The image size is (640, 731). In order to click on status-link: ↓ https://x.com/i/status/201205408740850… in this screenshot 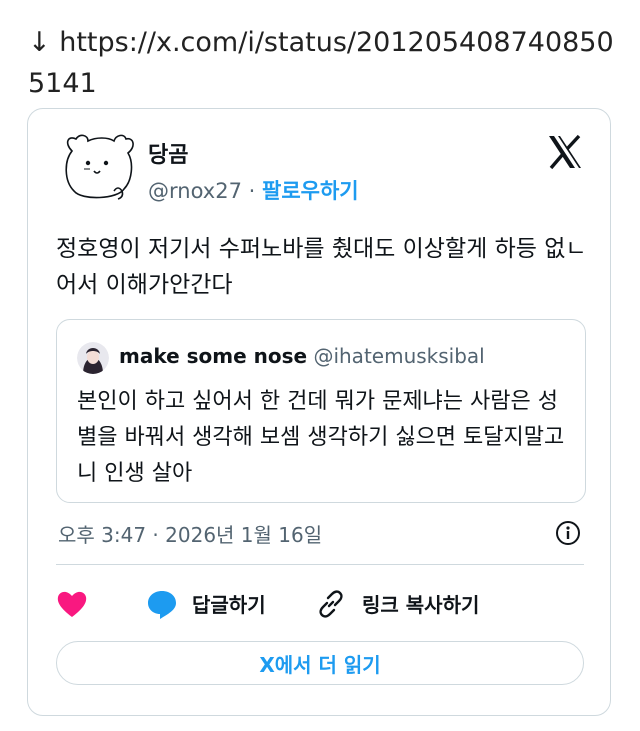, I will do `click(328, 63)`.